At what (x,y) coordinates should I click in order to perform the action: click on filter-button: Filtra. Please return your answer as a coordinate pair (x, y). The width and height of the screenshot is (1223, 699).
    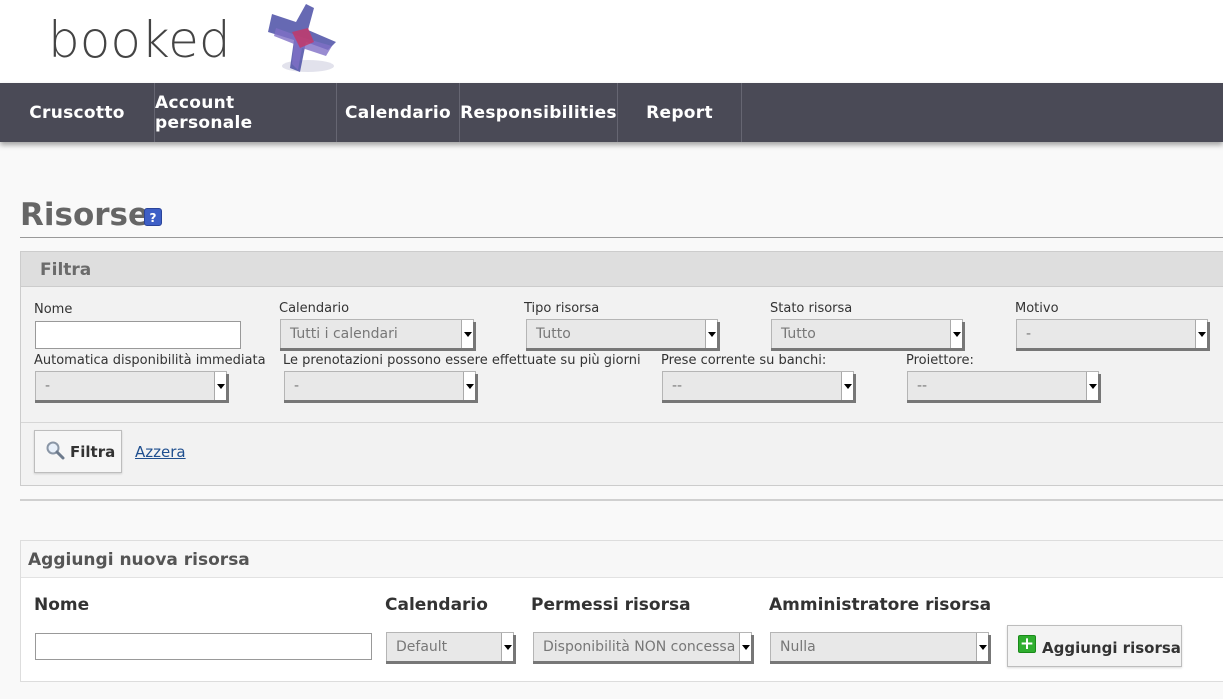
    Looking at the image, I should click on (78, 451).